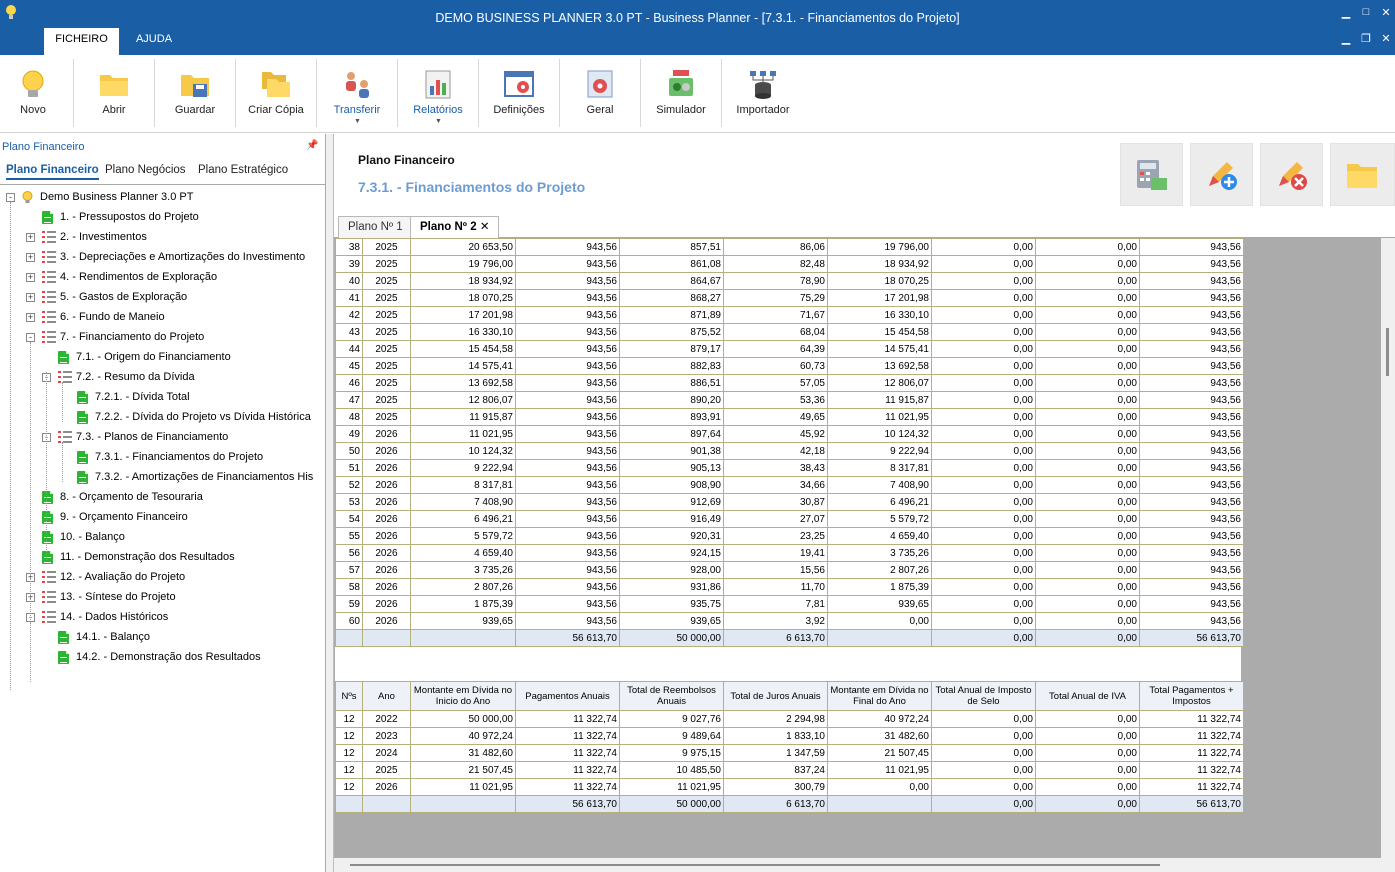 The image size is (1395, 872). Describe the element at coordinates (92, 537) in the screenshot. I see `tree-item-label: 10. - Balanço` at that location.